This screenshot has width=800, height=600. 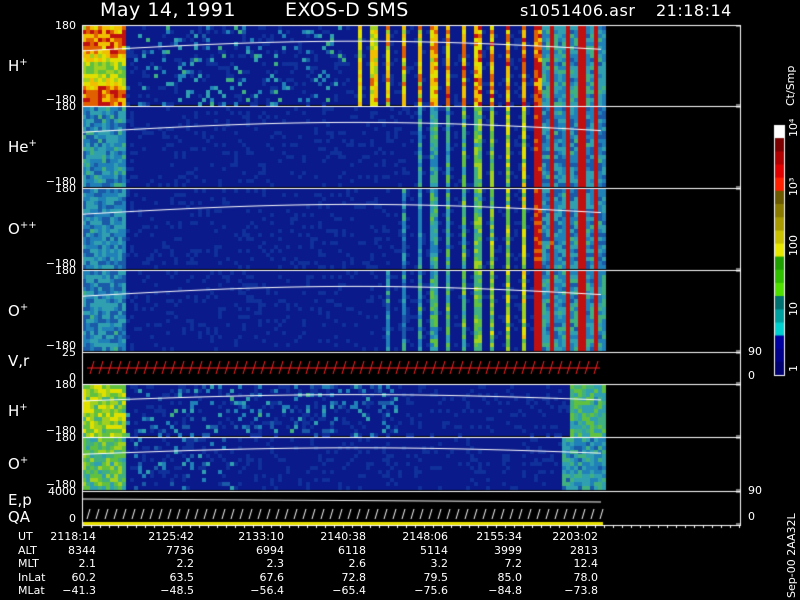 What do you see at coordinates (352, 550) in the screenshot?
I see `ephemeris-value: 6118` at bounding box center [352, 550].